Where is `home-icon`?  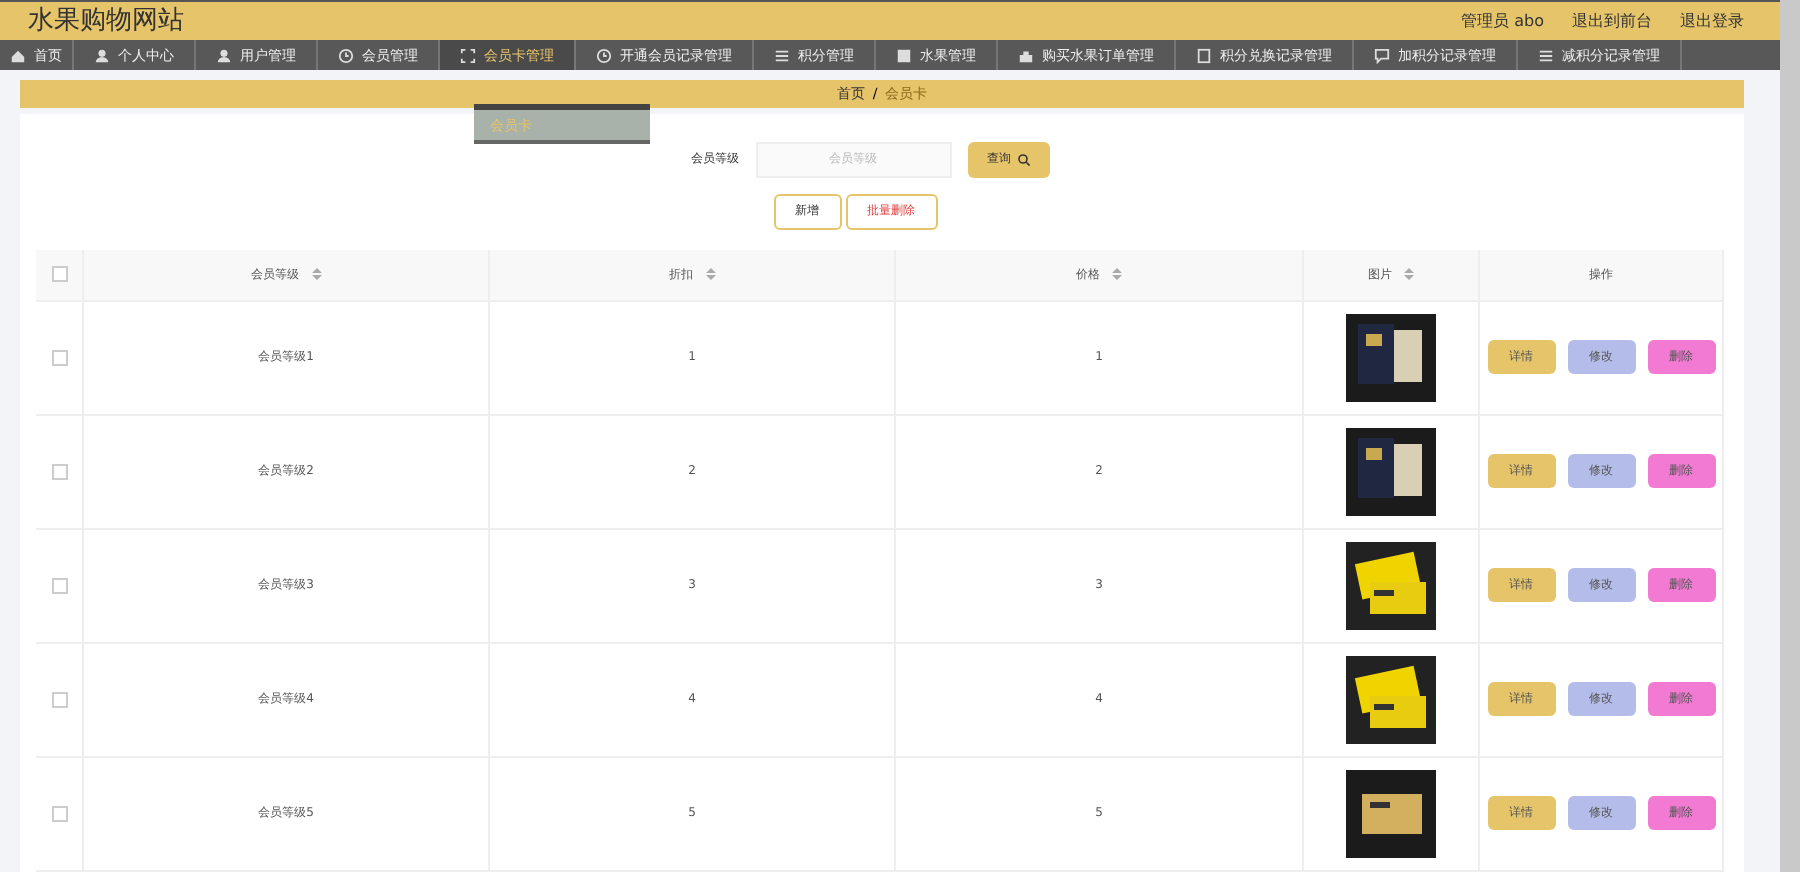
home-icon is located at coordinates (18, 55).